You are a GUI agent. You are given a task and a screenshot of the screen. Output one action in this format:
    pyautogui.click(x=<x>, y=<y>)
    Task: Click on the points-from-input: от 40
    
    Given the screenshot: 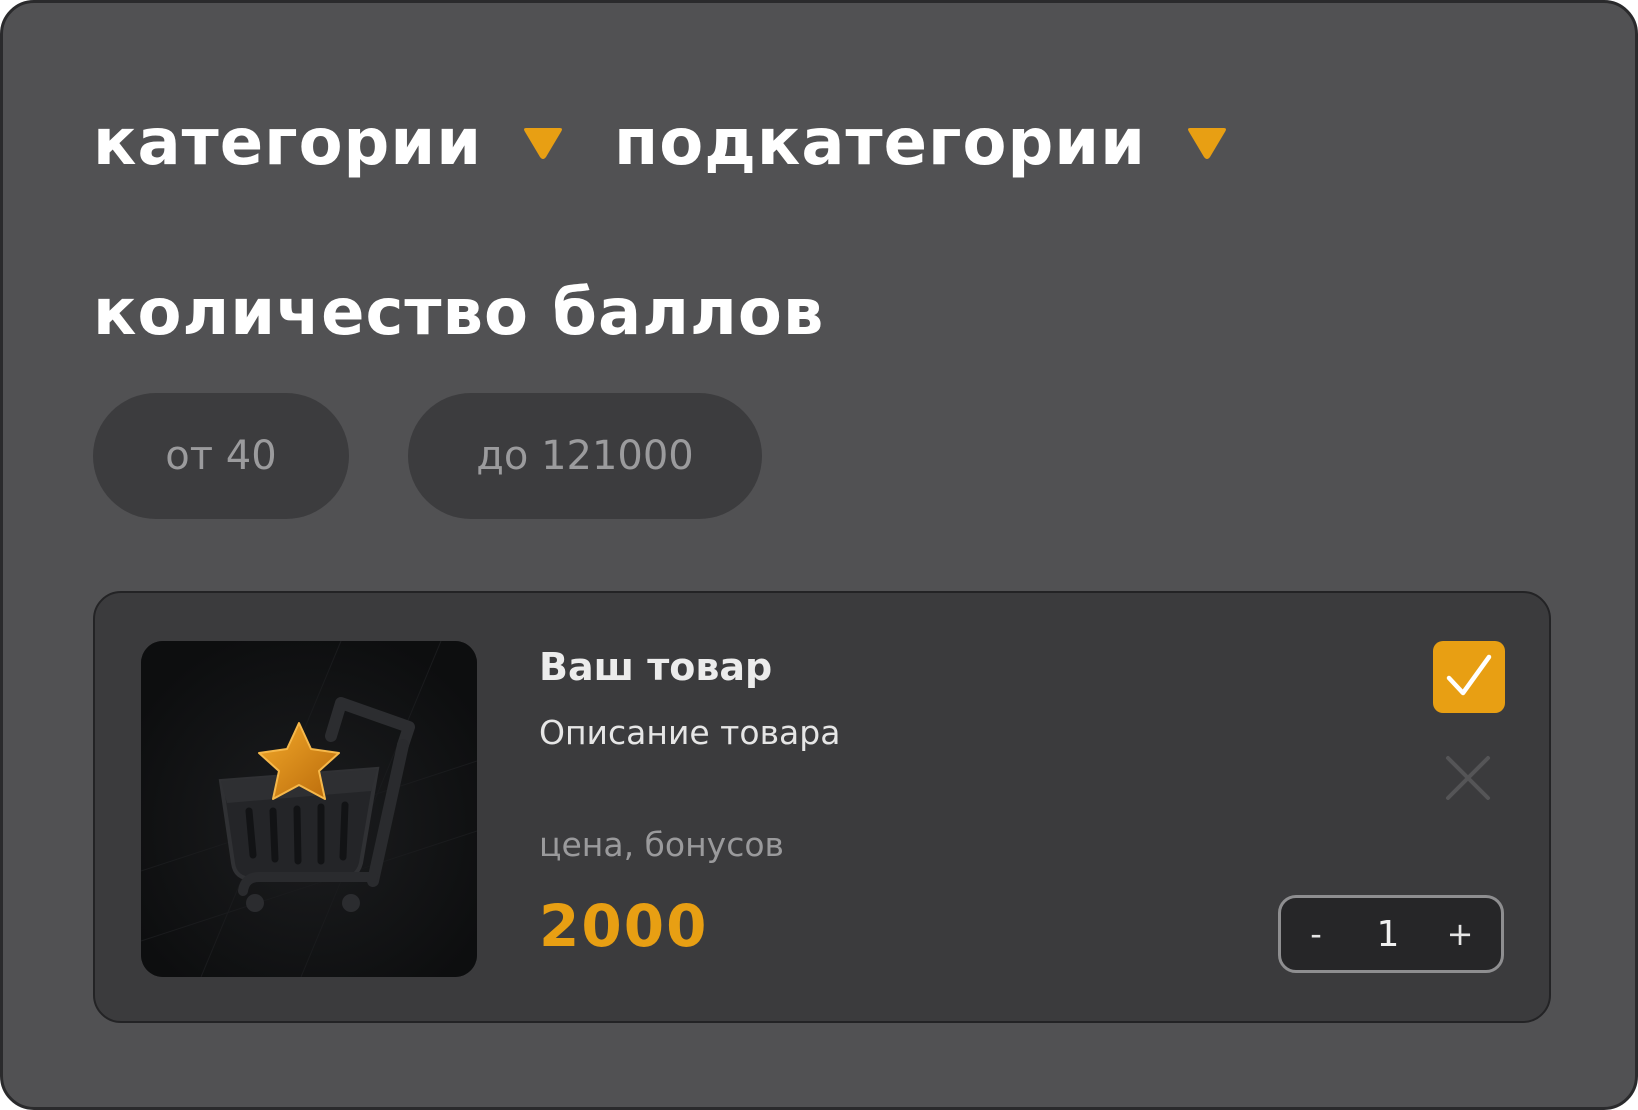 What is the action you would take?
    pyautogui.click(x=221, y=456)
    